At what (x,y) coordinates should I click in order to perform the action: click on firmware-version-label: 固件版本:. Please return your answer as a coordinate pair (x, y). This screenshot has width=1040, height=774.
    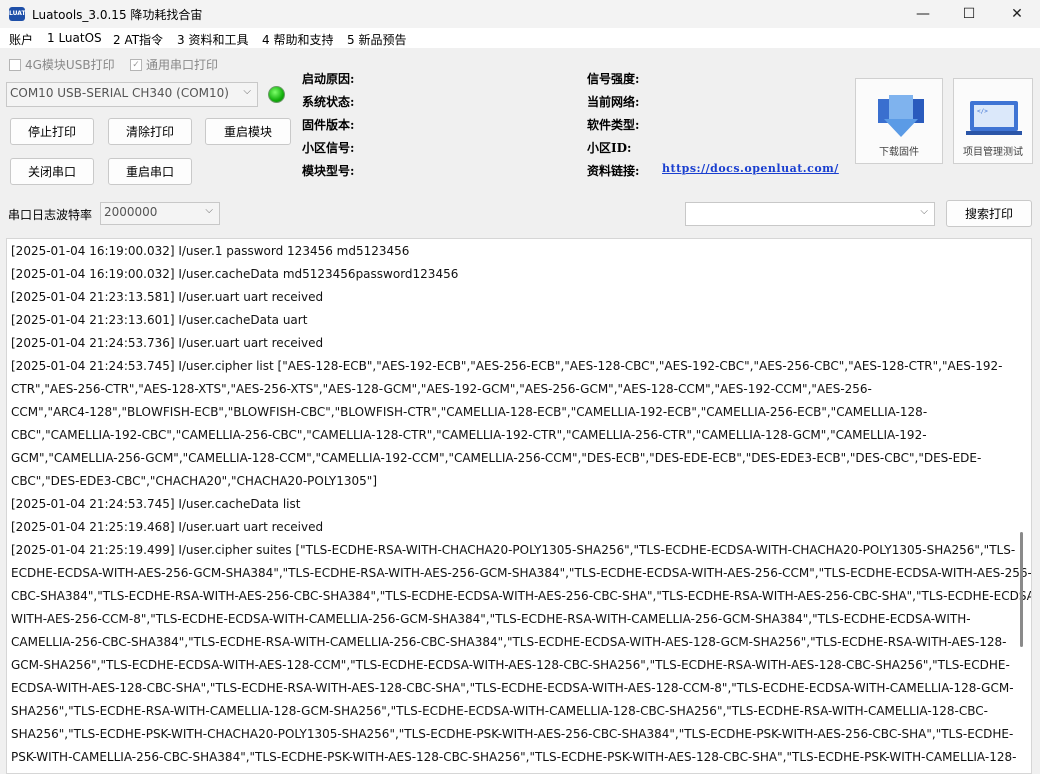
    Looking at the image, I should click on (328, 125).